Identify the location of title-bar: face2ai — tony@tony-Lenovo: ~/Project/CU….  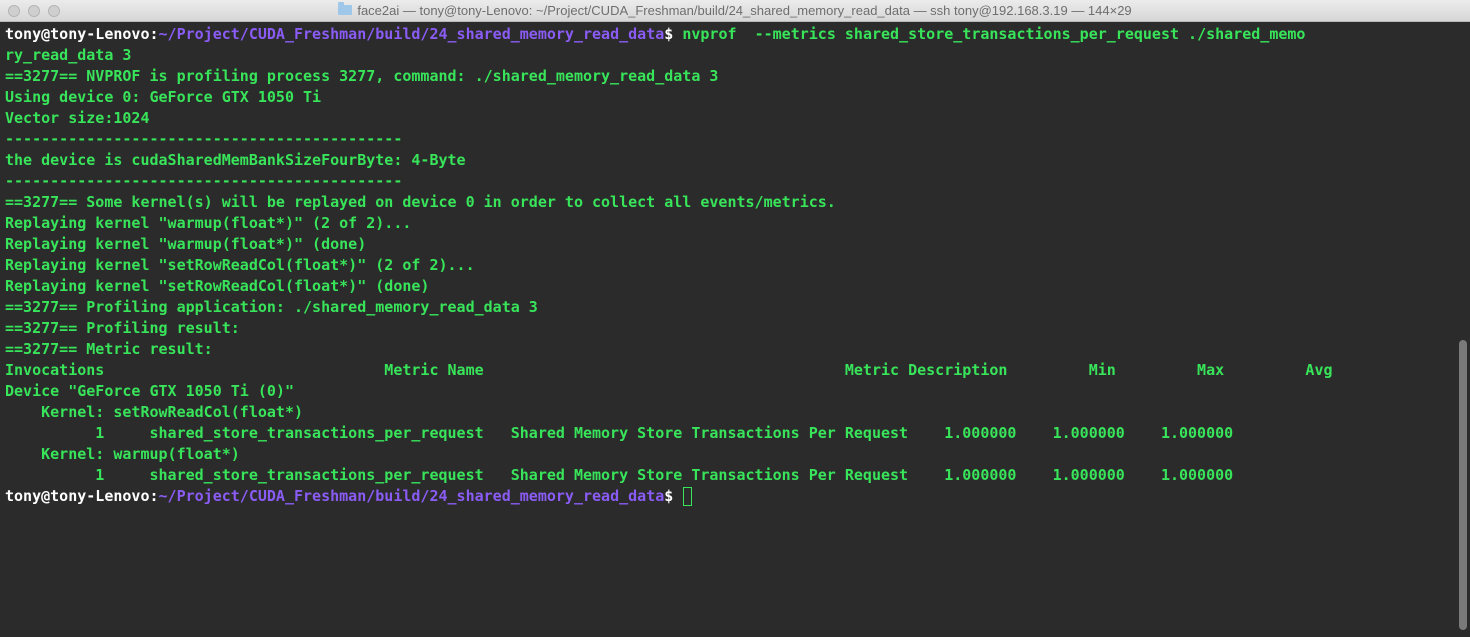
(735, 11).